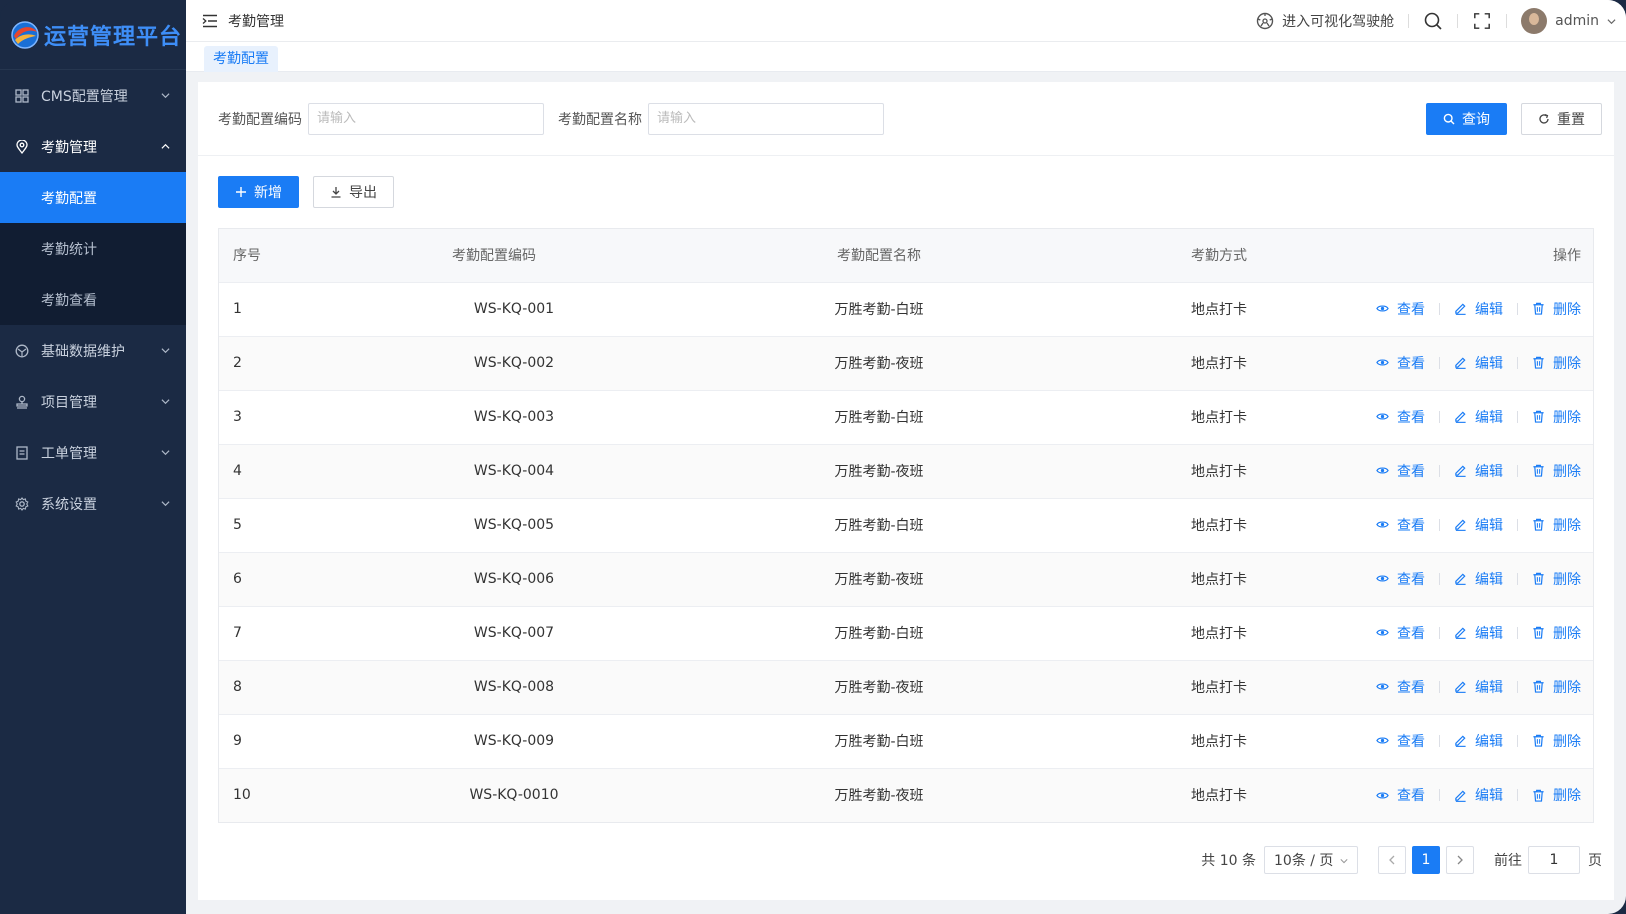 The height and width of the screenshot is (914, 1626). Describe the element at coordinates (284, 579) in the screenshot. I see `row-index: 6` at that location.